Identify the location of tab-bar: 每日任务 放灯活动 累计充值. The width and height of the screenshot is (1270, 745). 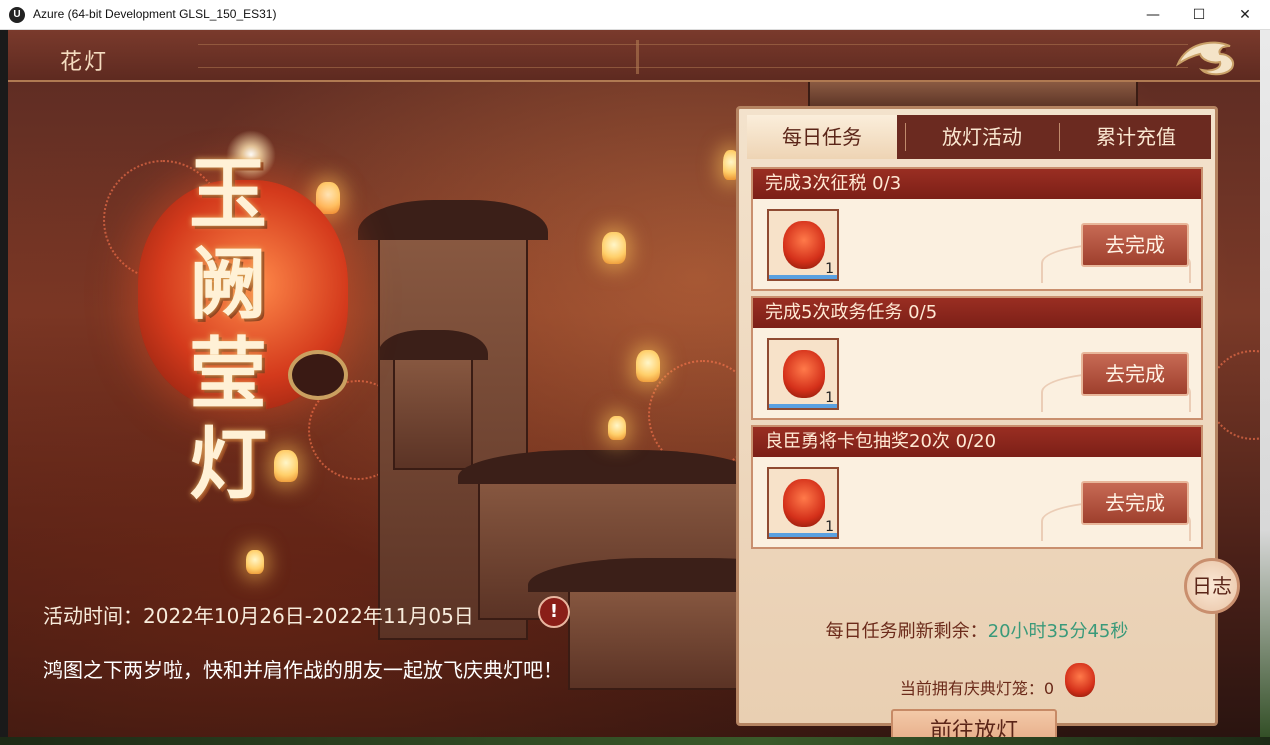
(979, 137).